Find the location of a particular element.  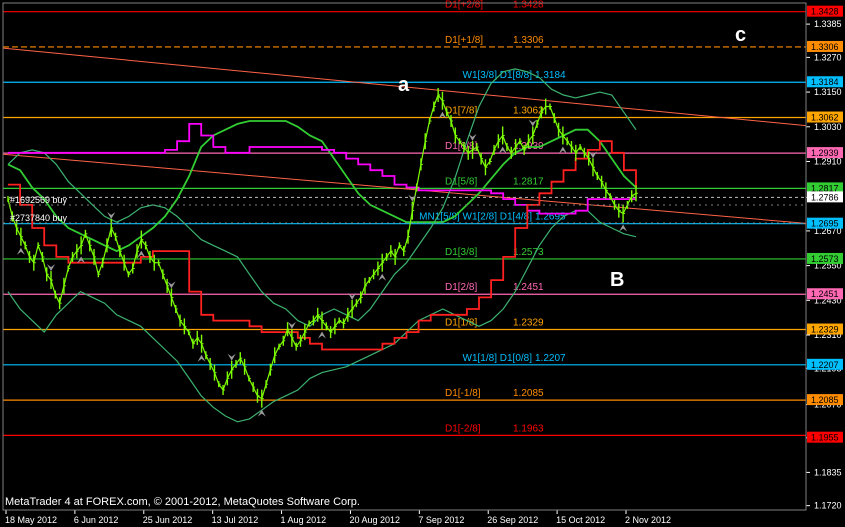

level-value: 1.3428 is located at coordinates (528, 5).